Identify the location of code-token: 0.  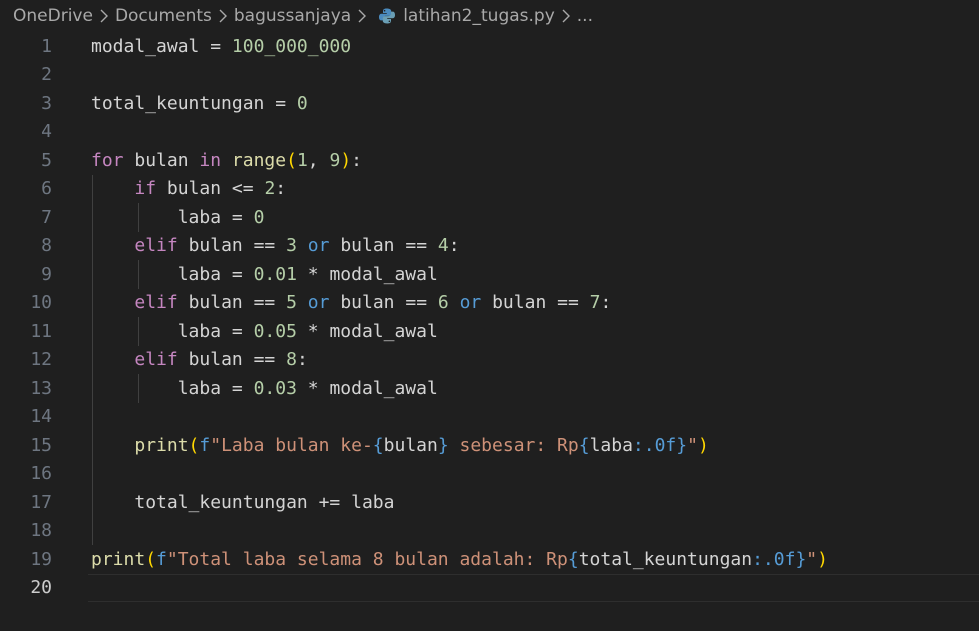
(259, 217).